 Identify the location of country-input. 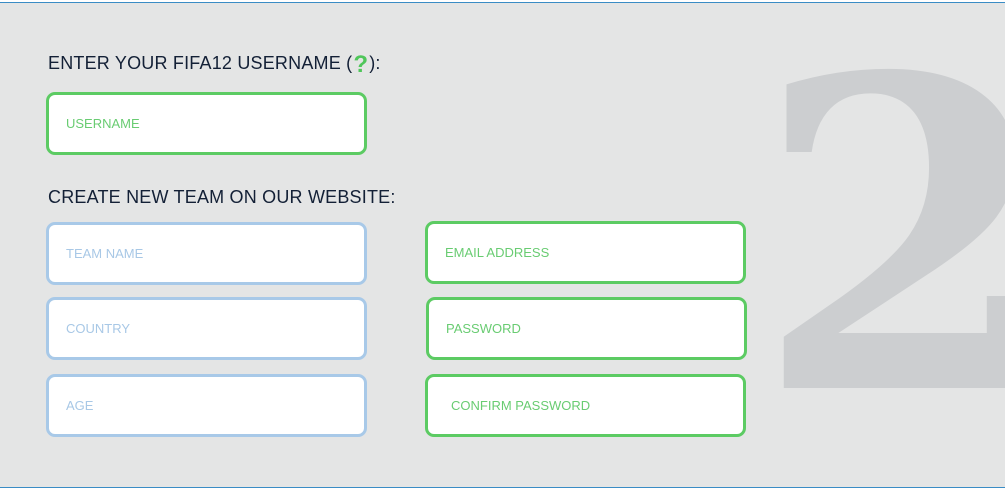
(206, 328).